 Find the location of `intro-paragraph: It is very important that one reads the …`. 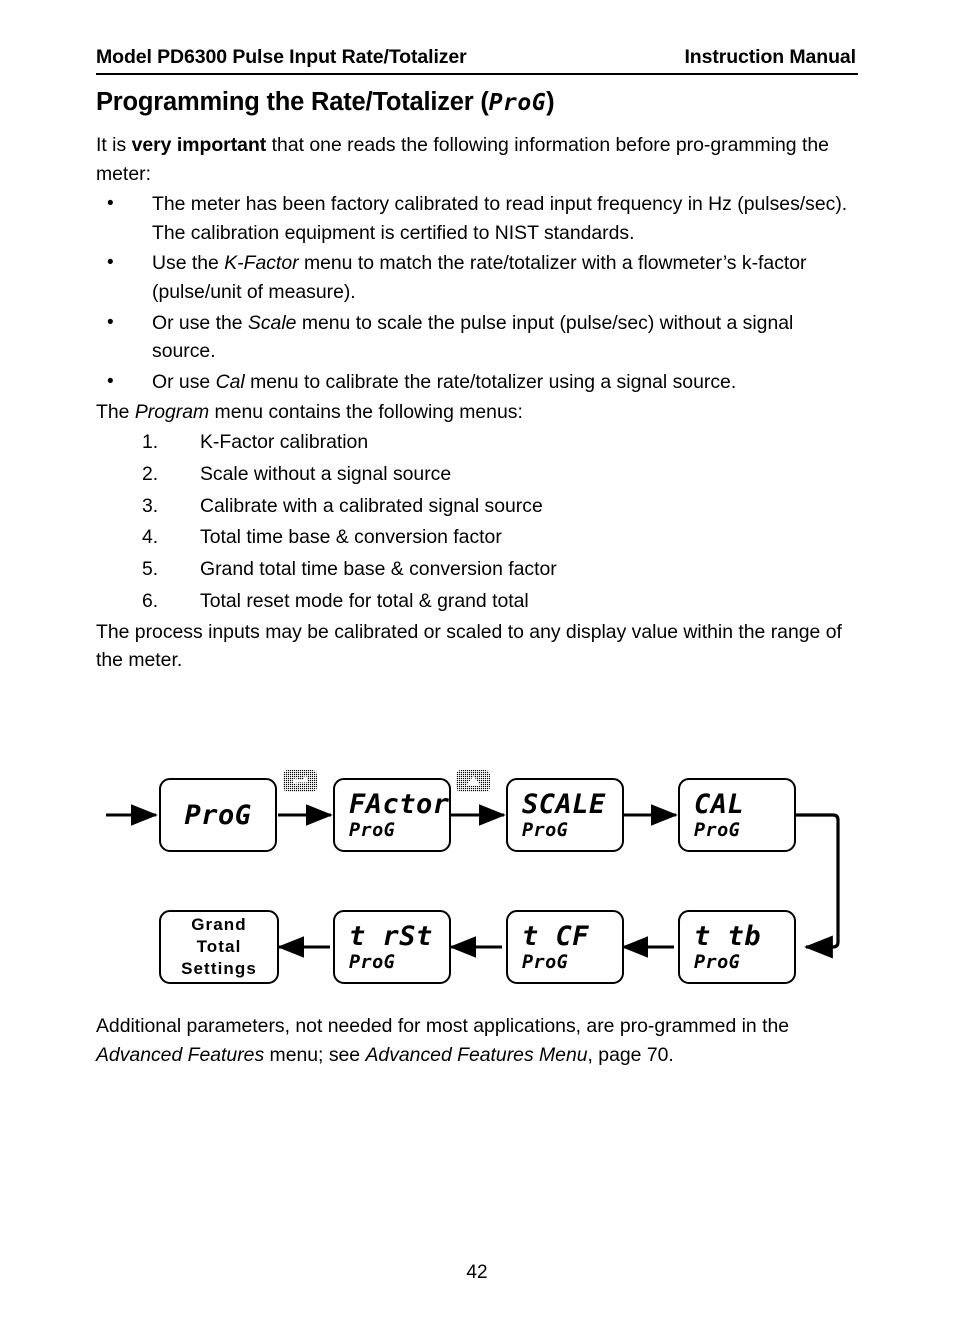

intro-paragraph: It is very important that one reads the … is located at coordinates (478, 159).